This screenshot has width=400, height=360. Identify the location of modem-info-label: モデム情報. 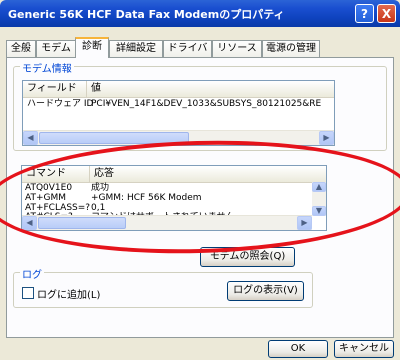
(47, 67).